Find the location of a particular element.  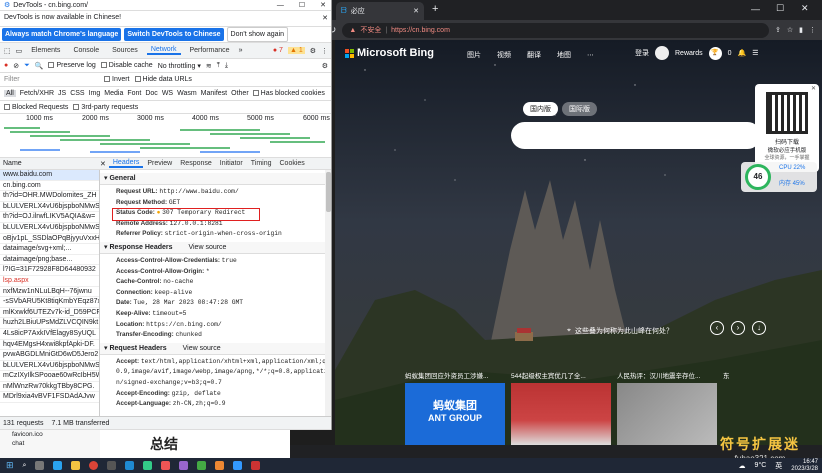

tab-console: Console is located at coordinates (86, 50).